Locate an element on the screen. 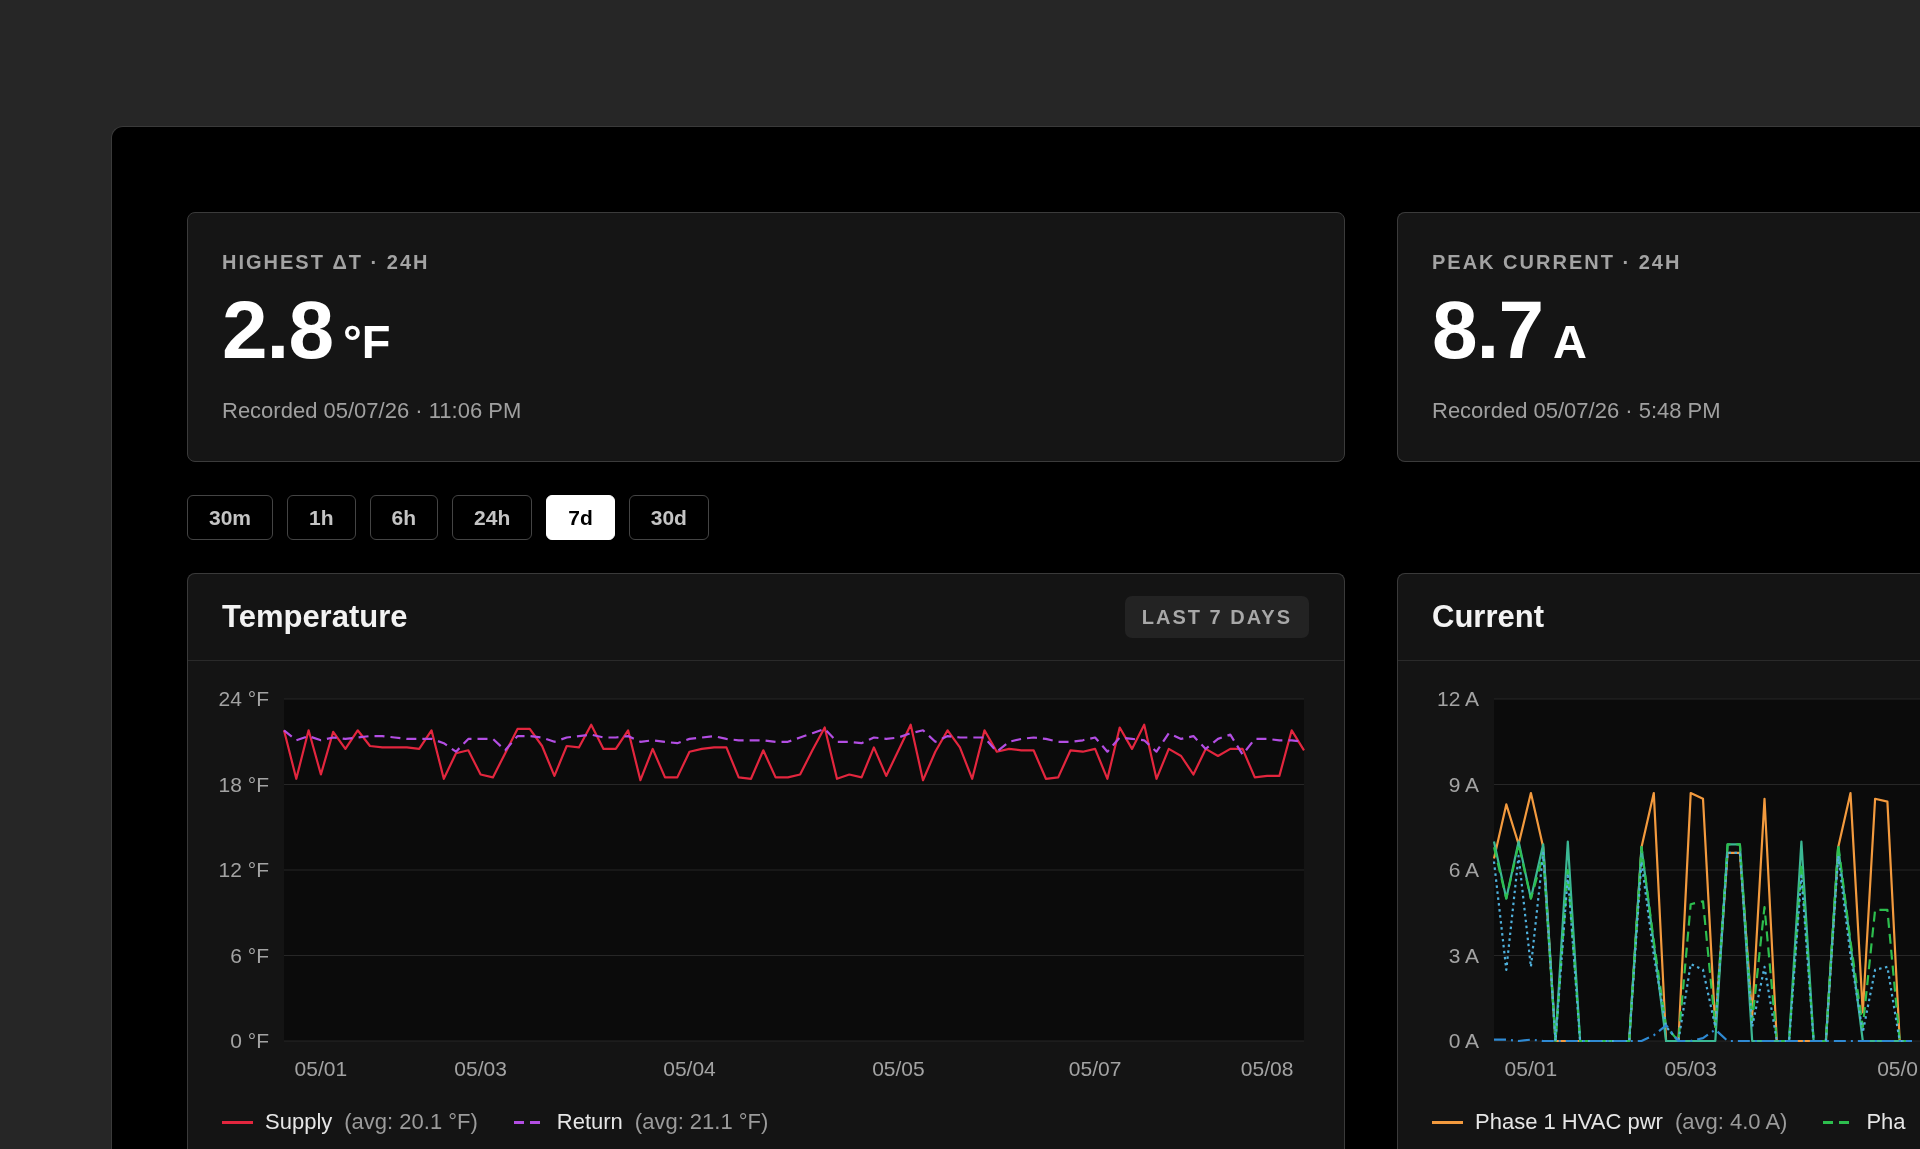 The height and width of the screenshot is (1149, 1920). x-axis-label: 05/05 is located at coordinates (898, 1069).